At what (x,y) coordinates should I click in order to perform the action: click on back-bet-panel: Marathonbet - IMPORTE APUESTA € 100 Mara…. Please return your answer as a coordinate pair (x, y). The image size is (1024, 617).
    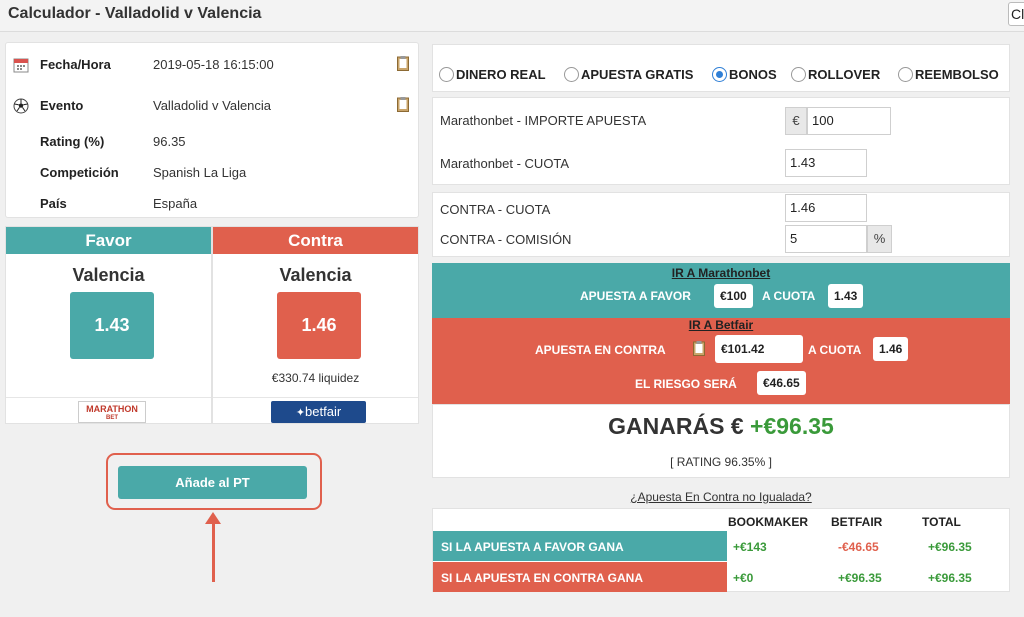
    Looking at the image, I should click on (721, 141).